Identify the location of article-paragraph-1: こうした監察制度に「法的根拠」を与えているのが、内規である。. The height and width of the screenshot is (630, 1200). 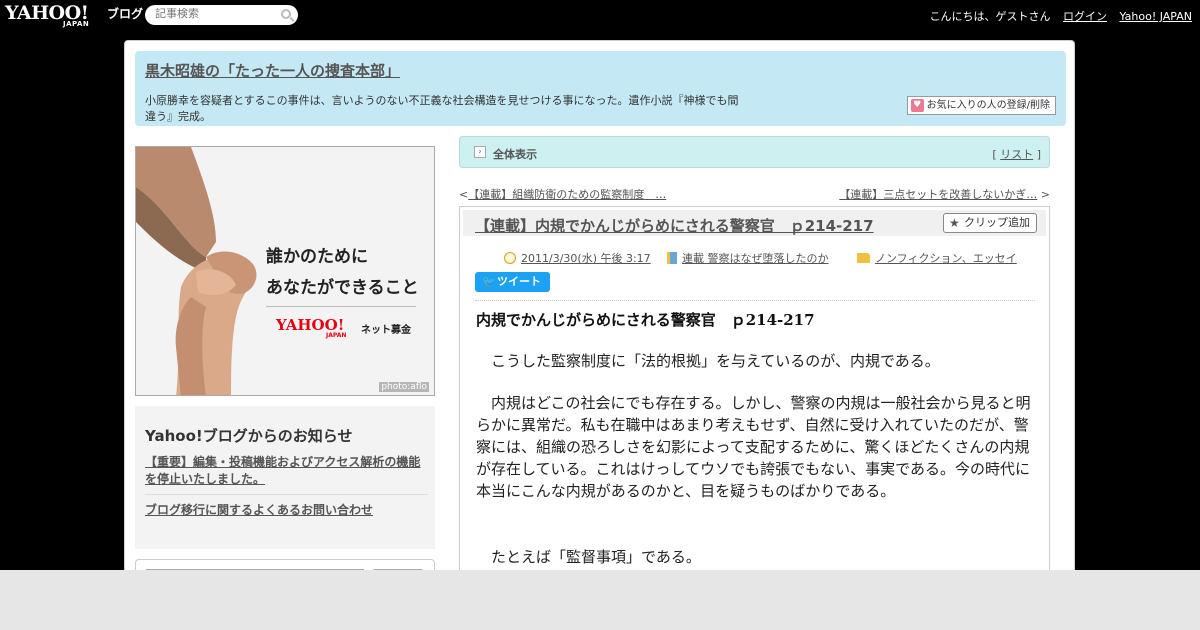
(708, 361).